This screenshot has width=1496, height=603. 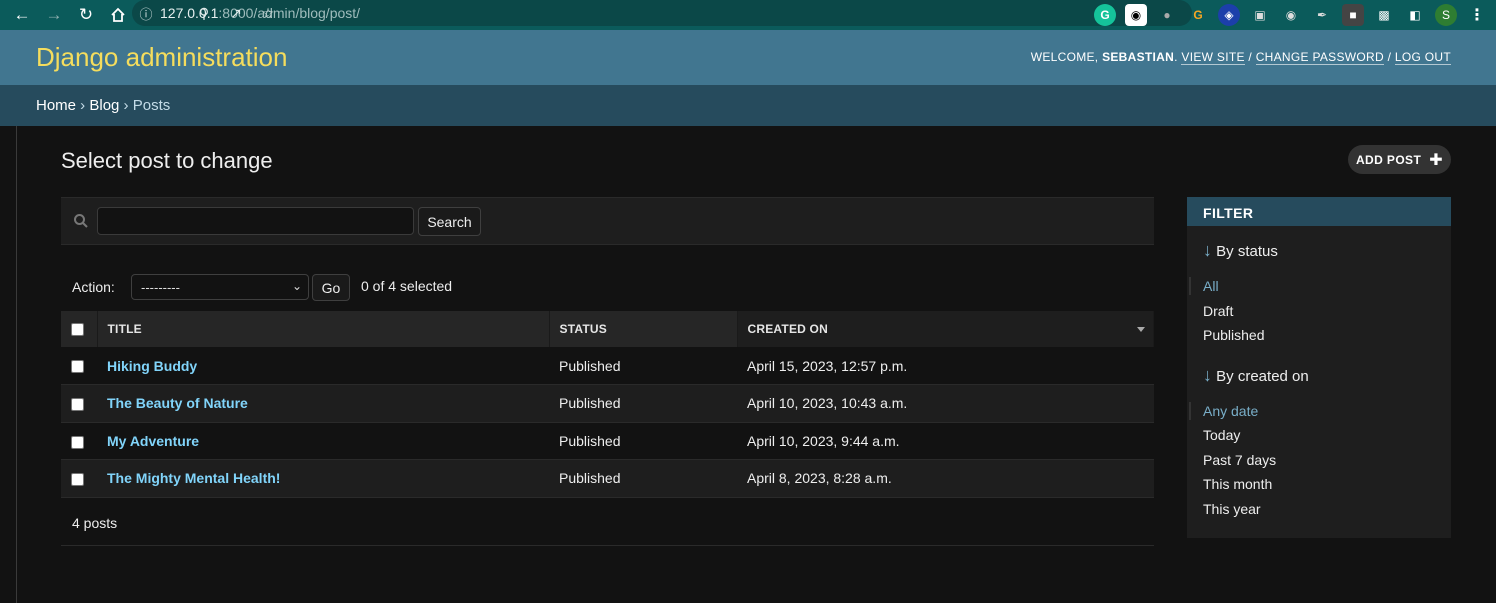 What do you see at coordinates (93, 287) in the screenshot?
I see `action-label: Action:` at bounding box center [93, 287].